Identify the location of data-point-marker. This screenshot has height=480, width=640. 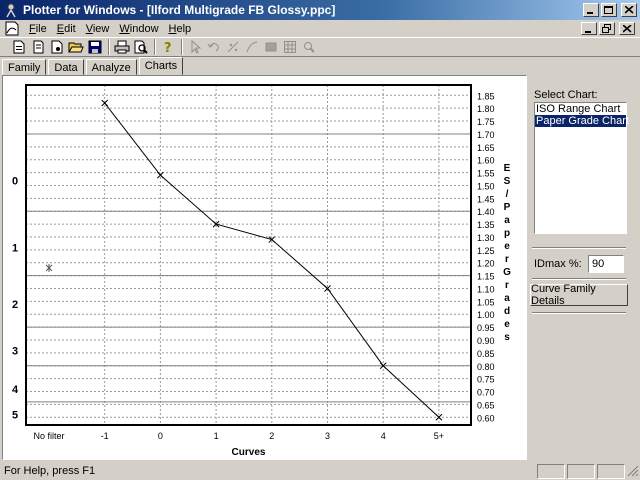
(439, 417).